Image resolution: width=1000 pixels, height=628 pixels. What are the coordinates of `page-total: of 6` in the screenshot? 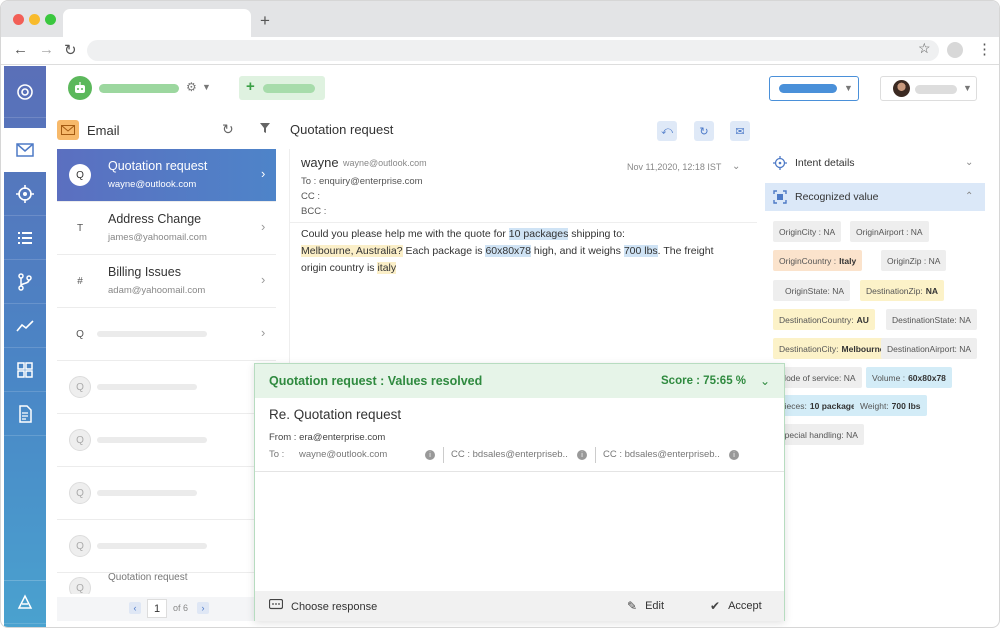 It's located at (181, 608).